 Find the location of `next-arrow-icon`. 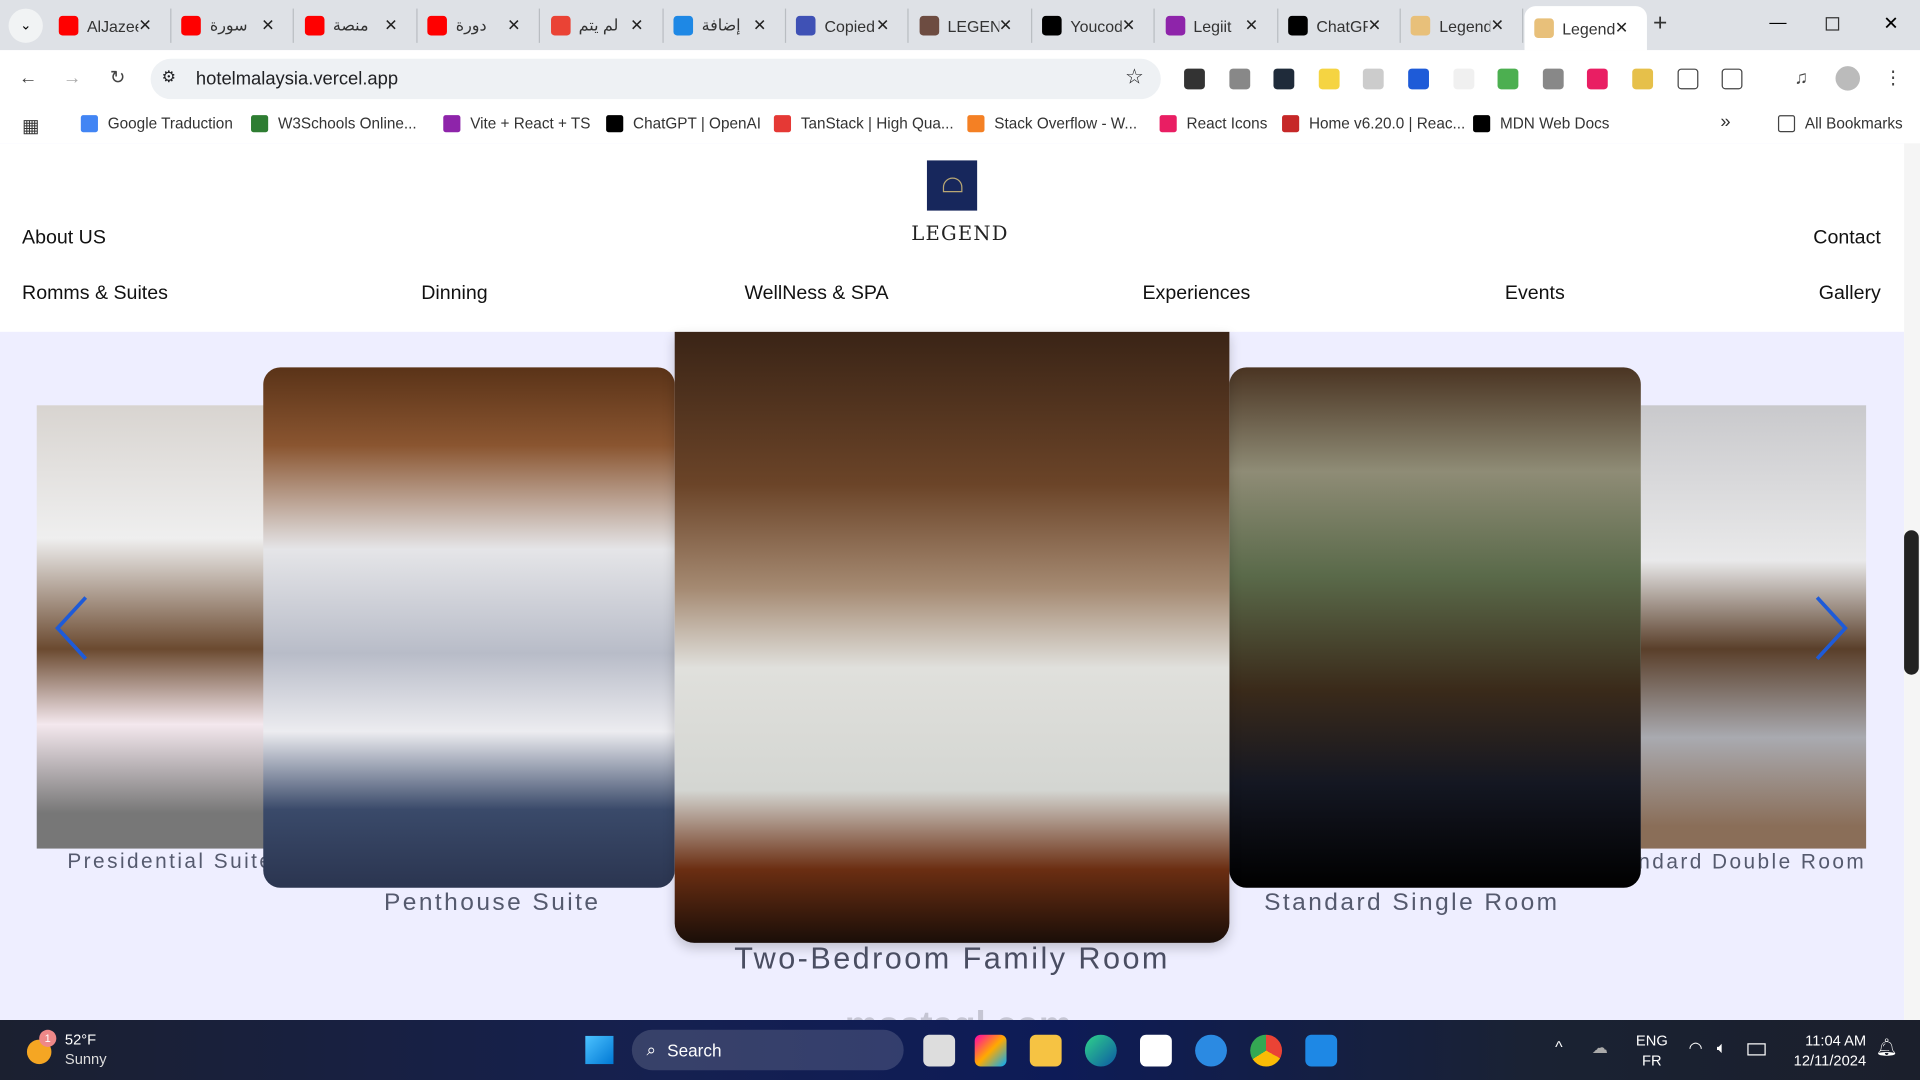

next-arrow-icon is located at coordinates (1830, 628).